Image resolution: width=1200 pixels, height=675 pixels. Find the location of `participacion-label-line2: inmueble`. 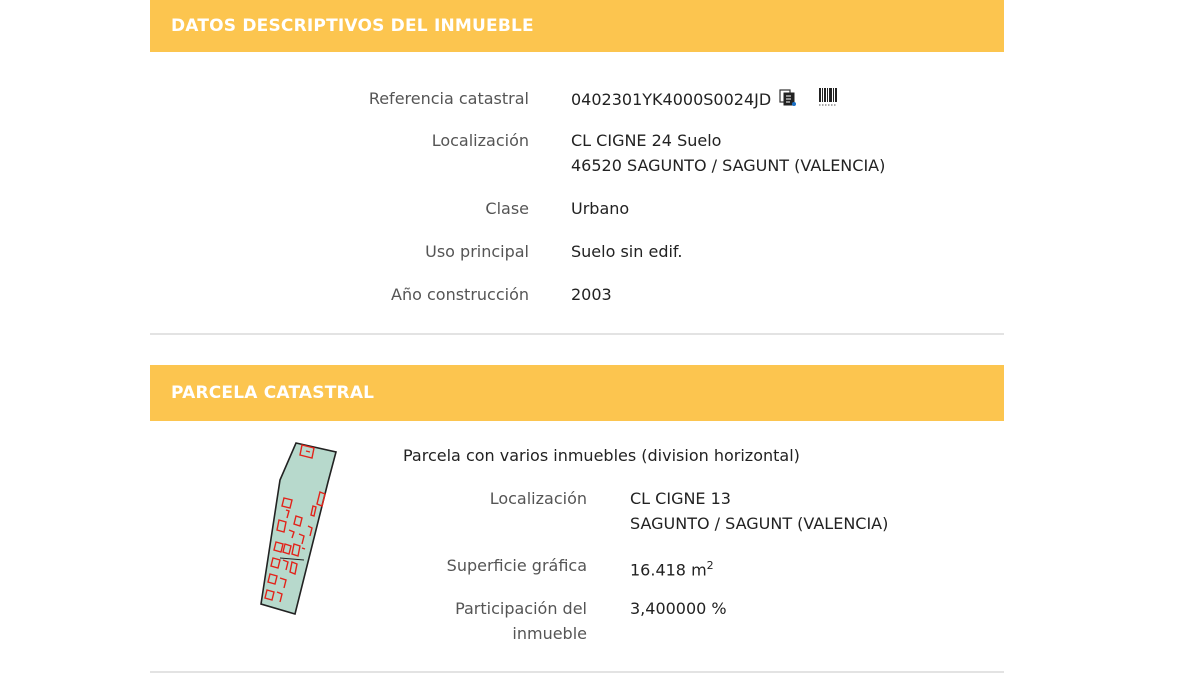

participacion-label-line2: inmueble is located at coordinates (549, 633).